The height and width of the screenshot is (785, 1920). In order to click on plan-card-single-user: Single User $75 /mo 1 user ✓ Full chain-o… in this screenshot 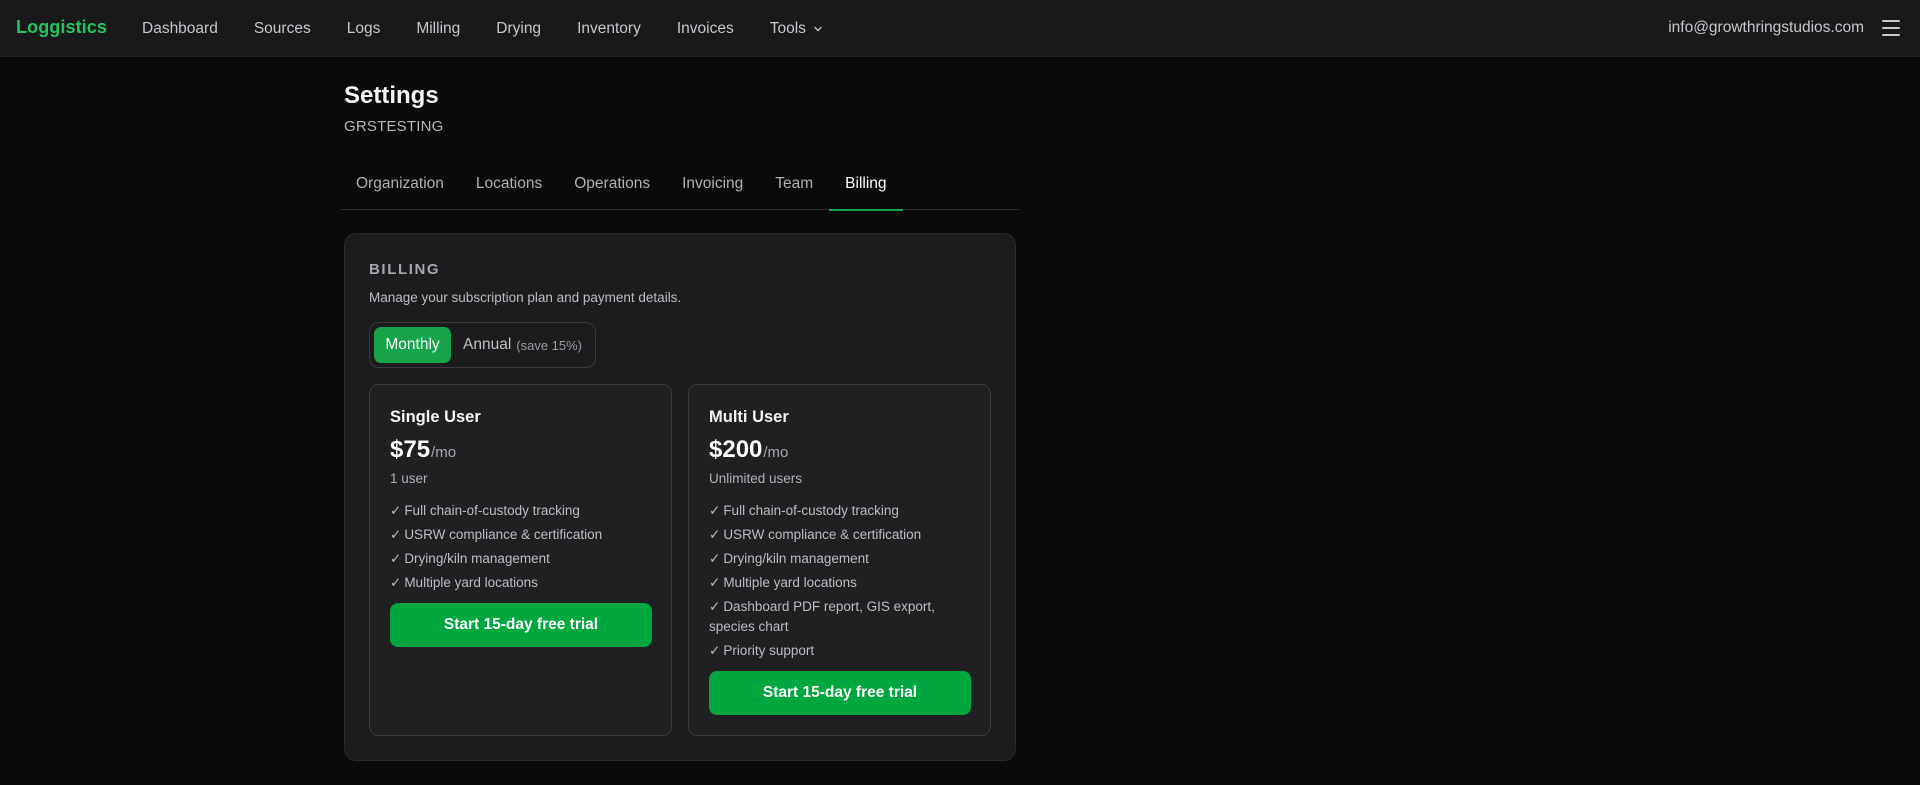, I will do `click(520, 560)`.